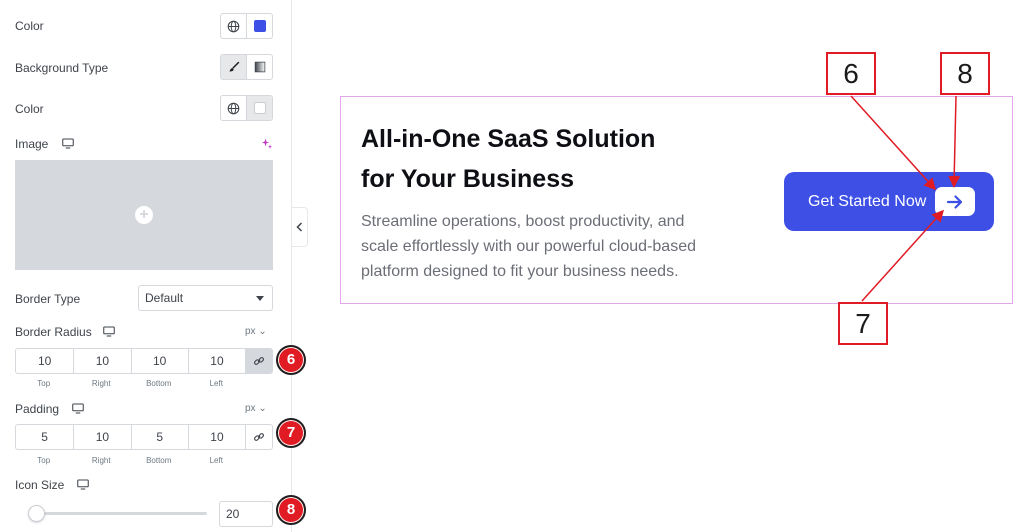 The image size is (1024, 532). I want to click on annotation-label-6: 6, so click(851, 73).